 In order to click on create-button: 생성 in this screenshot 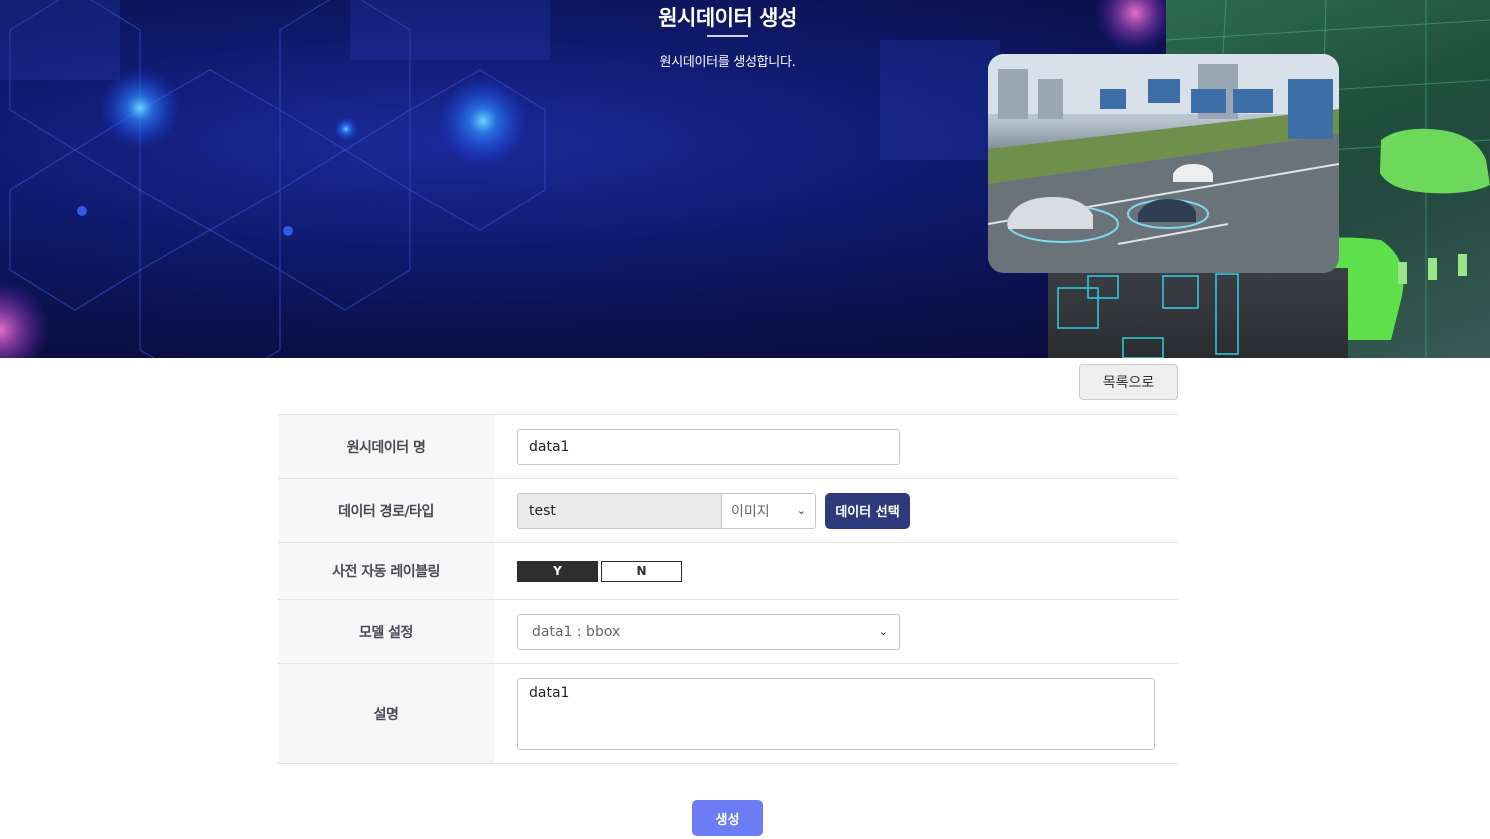, I will do `click(727, 818)`.